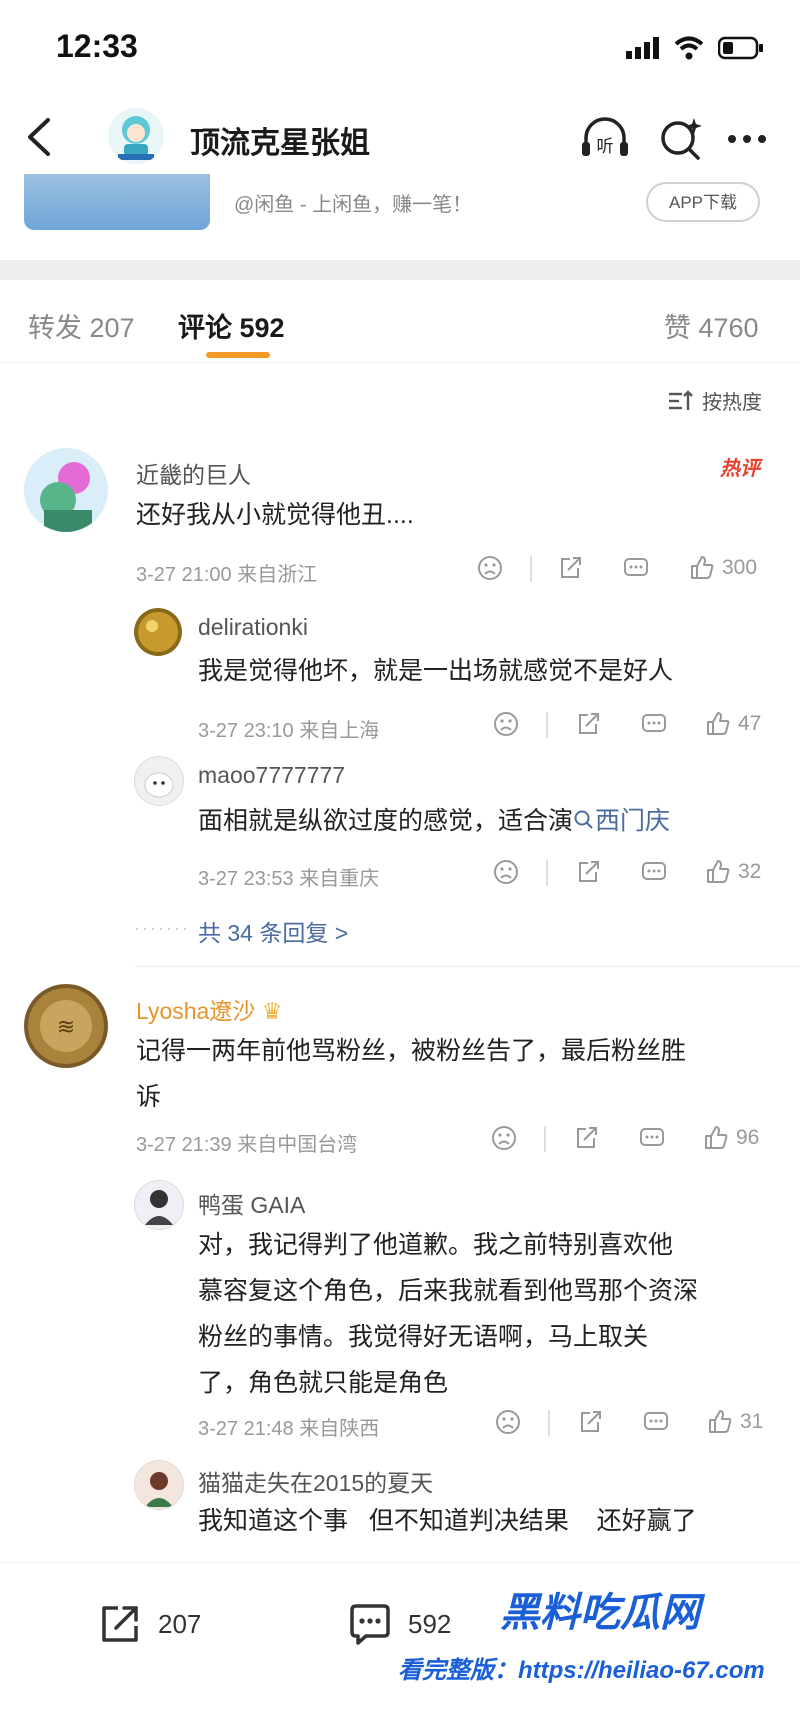 The height and width of the screenshot is (1734, 800). What do you see at coordinates (730, 1138) in the screenshot?
I see `like-button: 96` at bounding box center [730, 1138].